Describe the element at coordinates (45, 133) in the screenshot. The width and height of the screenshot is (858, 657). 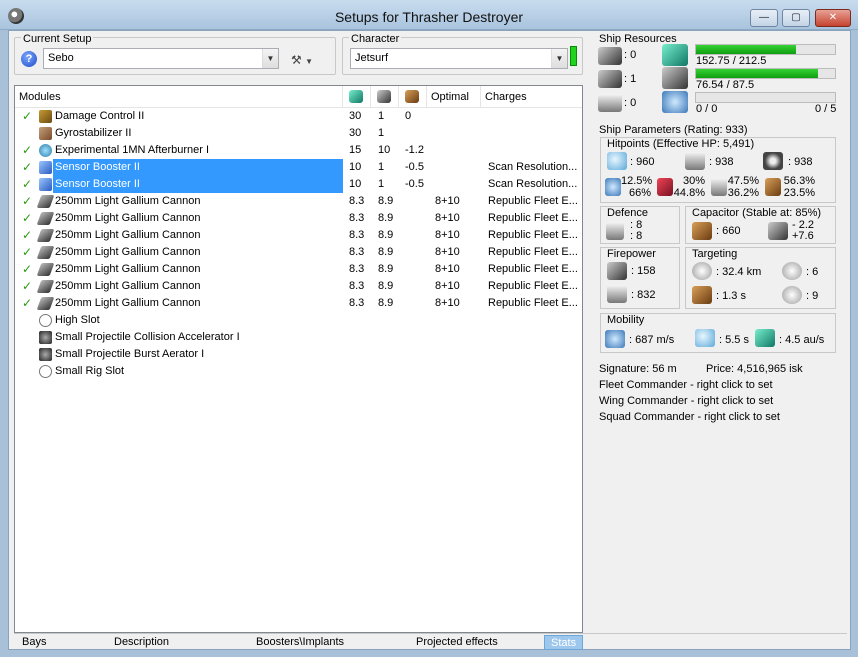
I see `gyrostabilizer-icon` at that location.